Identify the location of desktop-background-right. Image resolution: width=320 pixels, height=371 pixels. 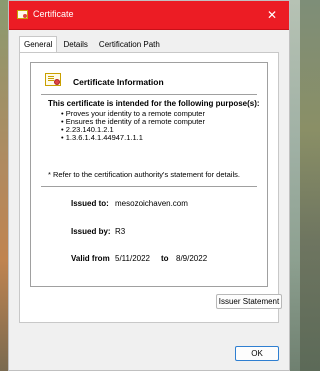
(295, 185).